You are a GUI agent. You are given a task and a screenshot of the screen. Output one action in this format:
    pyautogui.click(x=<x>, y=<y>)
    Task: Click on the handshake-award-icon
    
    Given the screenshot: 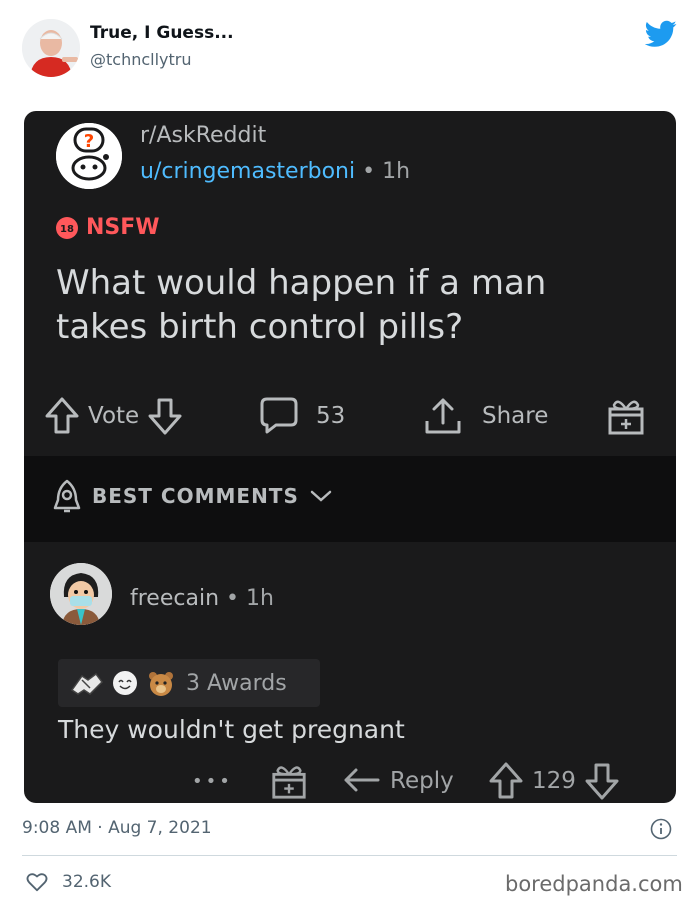 What is the action you would take?
    pyautogui.click(x=86, y=683)
    